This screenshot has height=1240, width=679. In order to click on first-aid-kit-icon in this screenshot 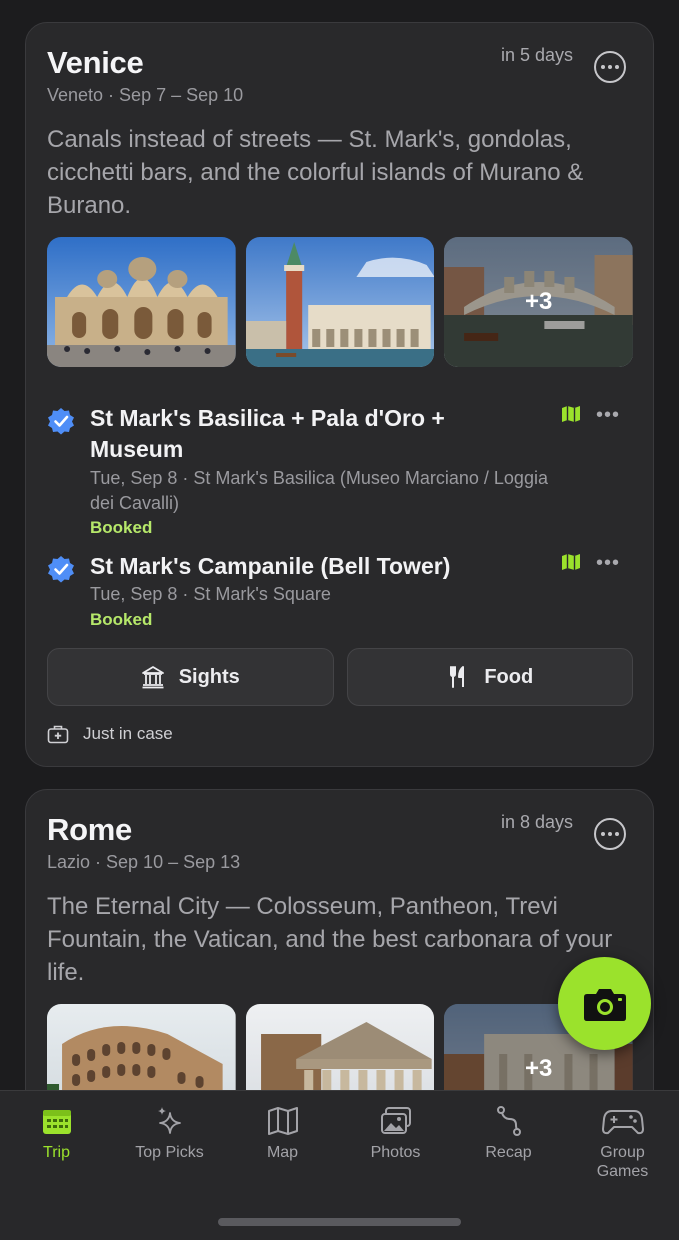, I will do `click(58, 734)`.